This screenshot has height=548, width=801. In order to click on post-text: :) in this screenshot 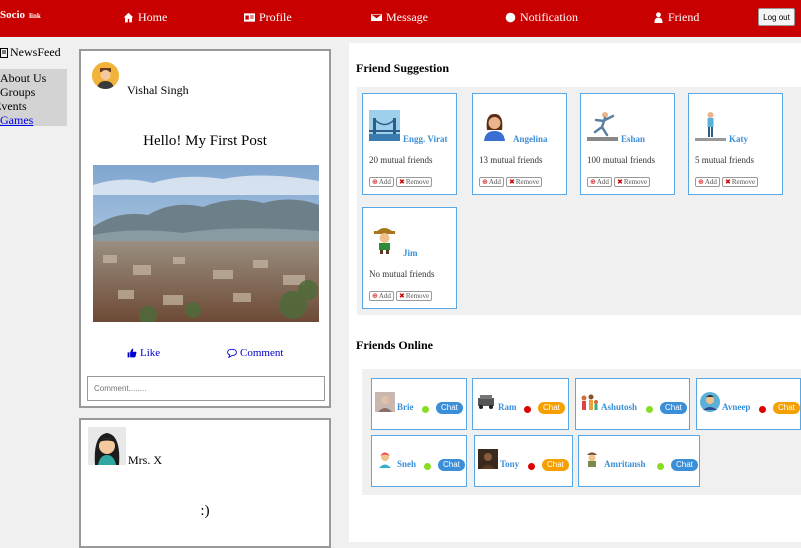, I will do `click(205, 511)`.